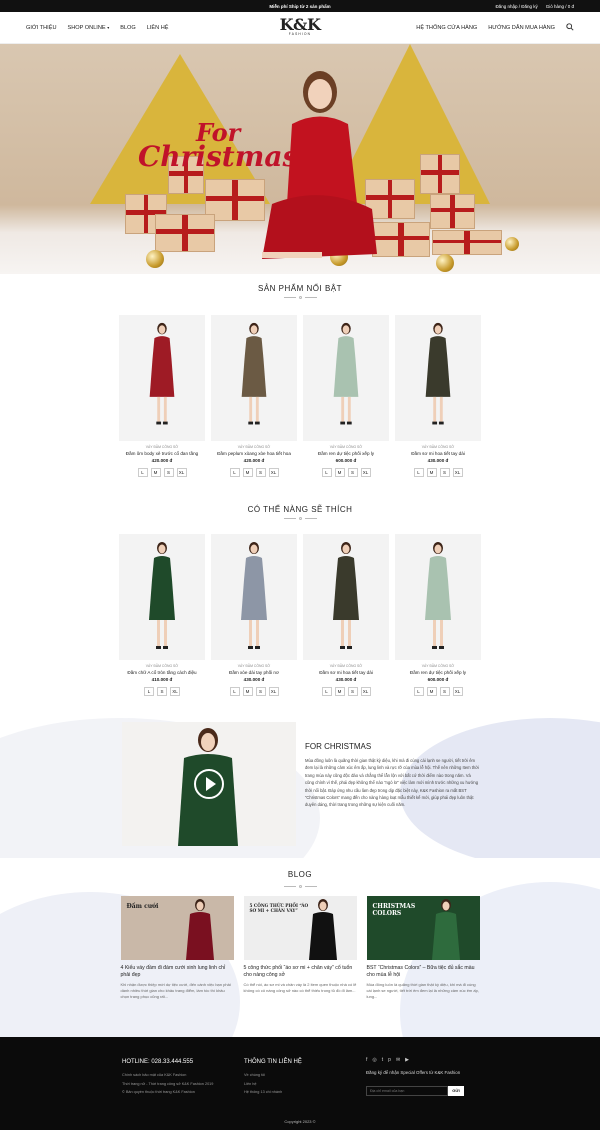 The height and width of the screenshot is (1130, 600). Describe the element at coordinates (300, 928) in the screenshot. I see `blog-thumbnail: 5 CÔNG THỨC PHỐI “ÁO SƠ MI + CHÂN VÁY”` at that location.